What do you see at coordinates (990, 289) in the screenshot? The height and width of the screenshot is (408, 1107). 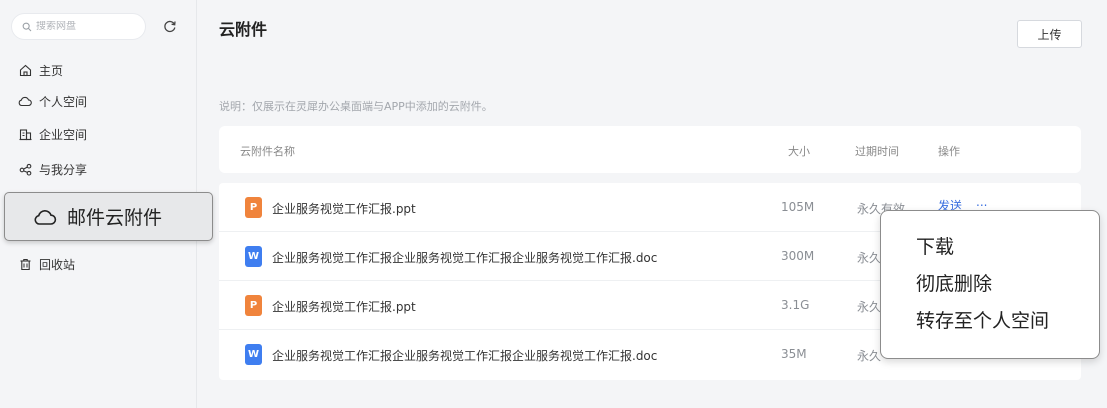 I see `menu-item-delete-permanently: 彻底删除` at bounding box center [990, 289].